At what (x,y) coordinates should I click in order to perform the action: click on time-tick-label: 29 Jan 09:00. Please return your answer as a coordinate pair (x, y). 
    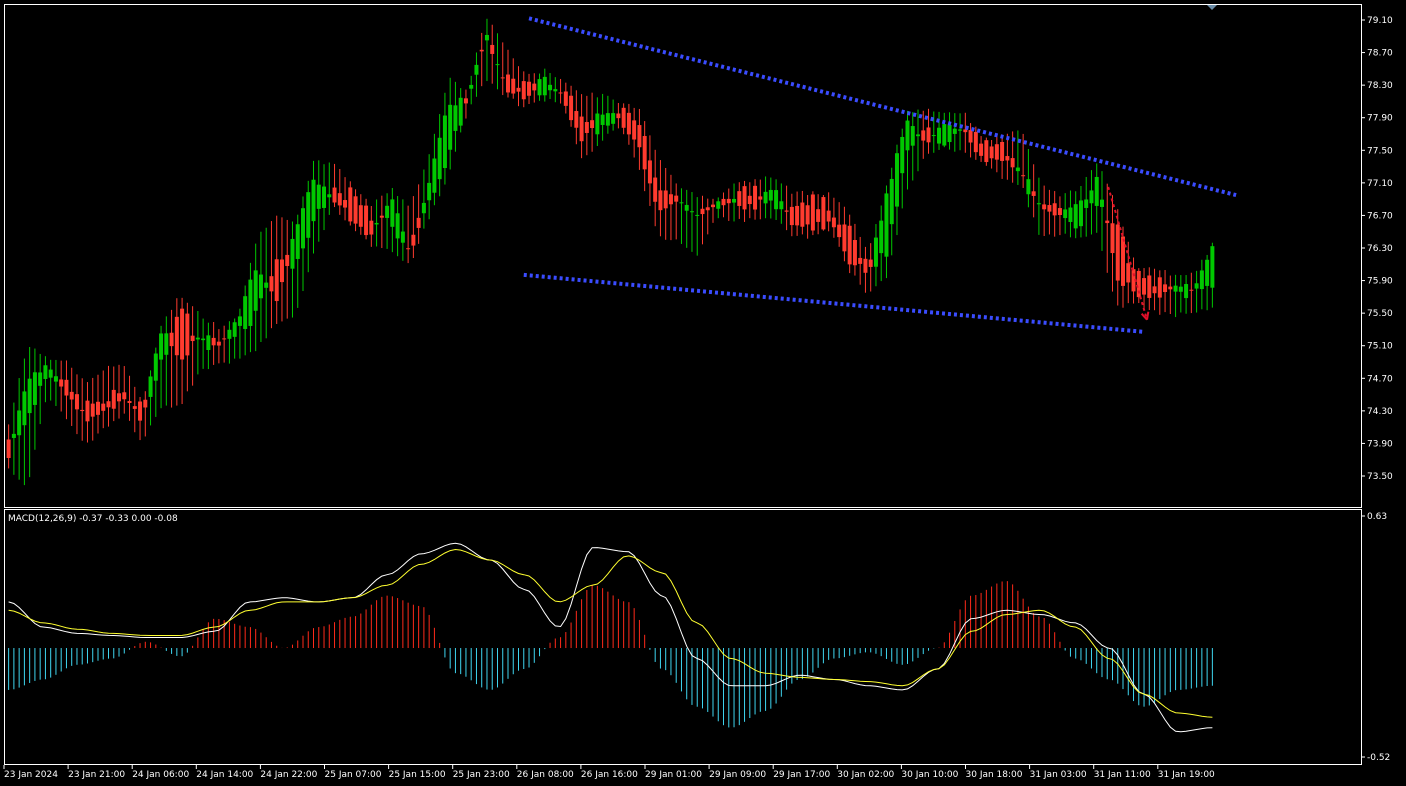
    Looking at the image, I should click on (737, 775).